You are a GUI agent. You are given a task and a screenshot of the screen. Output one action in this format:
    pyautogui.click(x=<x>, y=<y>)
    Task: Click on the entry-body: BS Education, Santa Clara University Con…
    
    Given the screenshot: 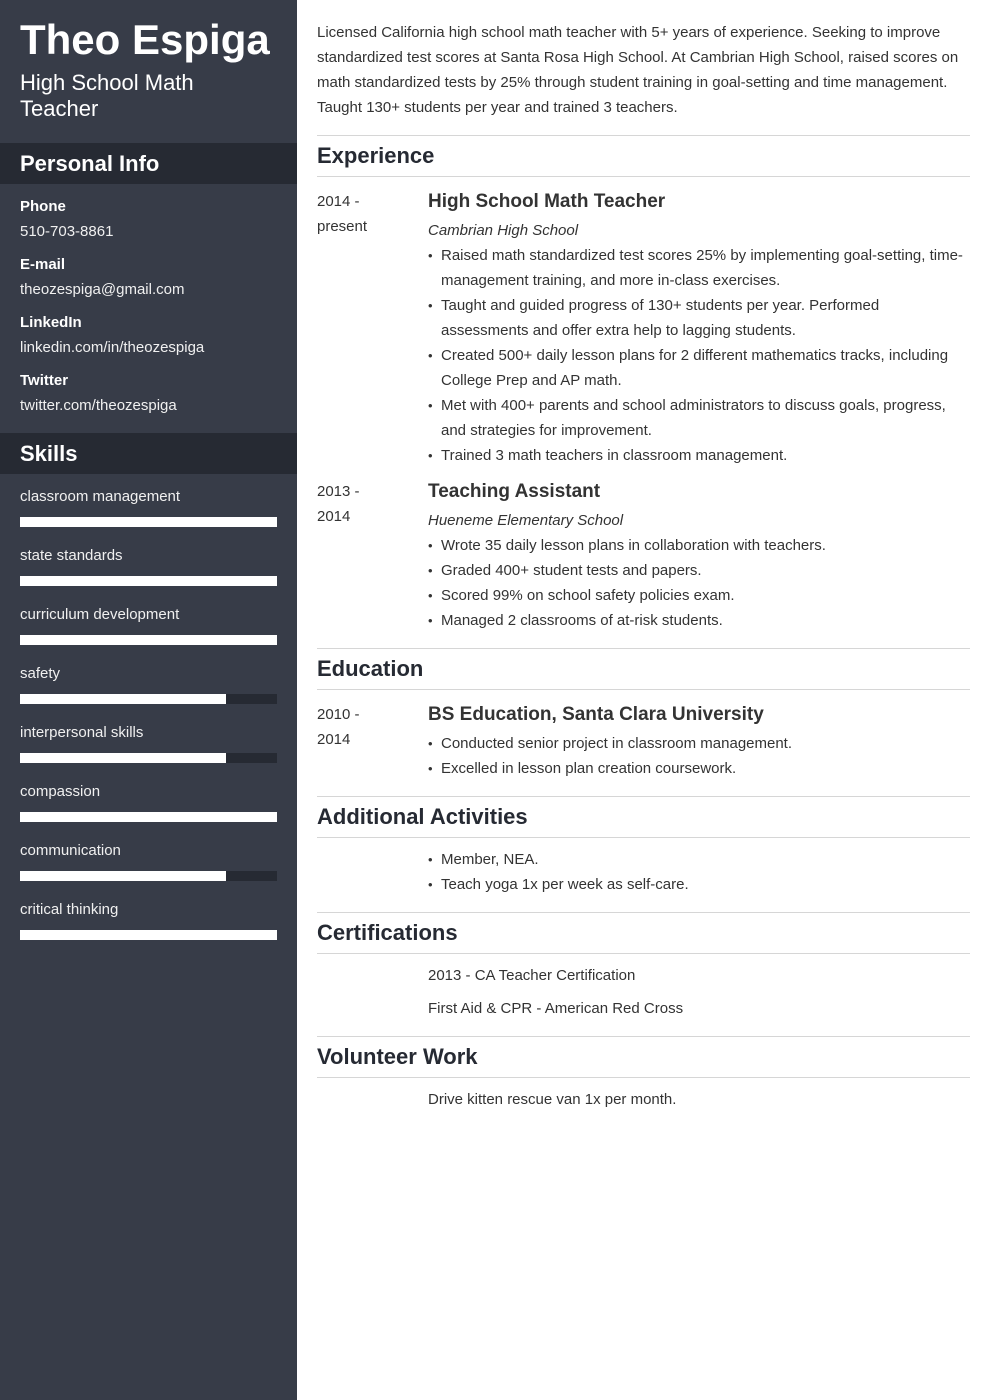 What is the action you would take?
    pyautogui.click(x=699, y=741)
    